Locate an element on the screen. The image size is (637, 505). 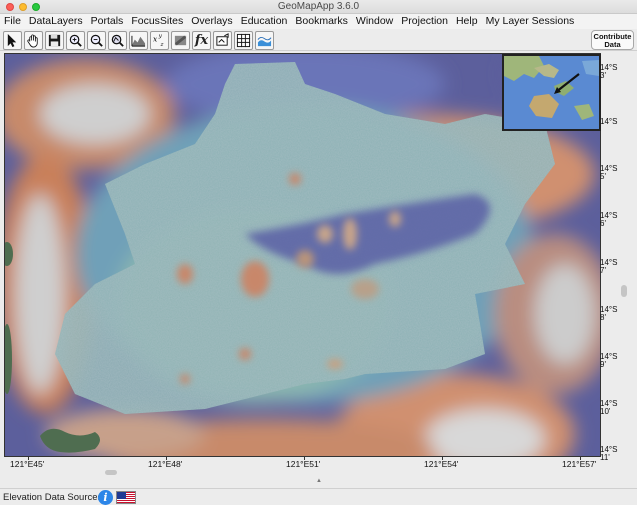
menu-my-layer-sessions: My Layer Sessions is located at coordinates (530, 21).